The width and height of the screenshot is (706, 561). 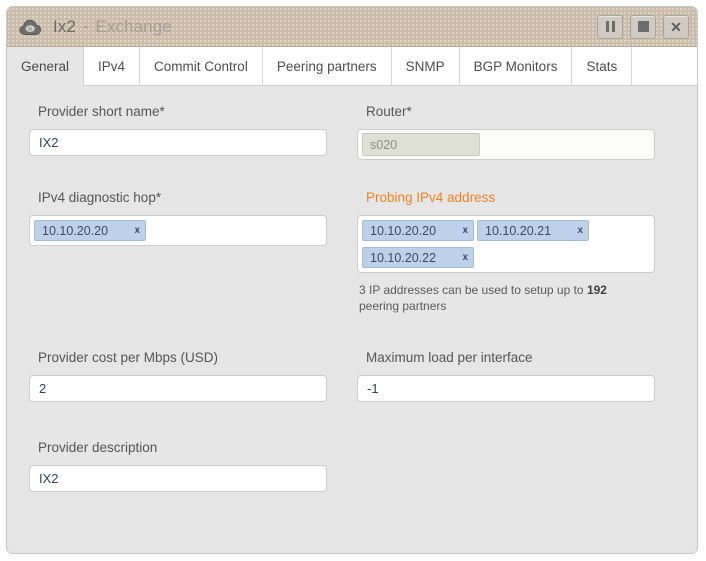 I want to click on tab-general-label: General, so click(x=45, y=66).